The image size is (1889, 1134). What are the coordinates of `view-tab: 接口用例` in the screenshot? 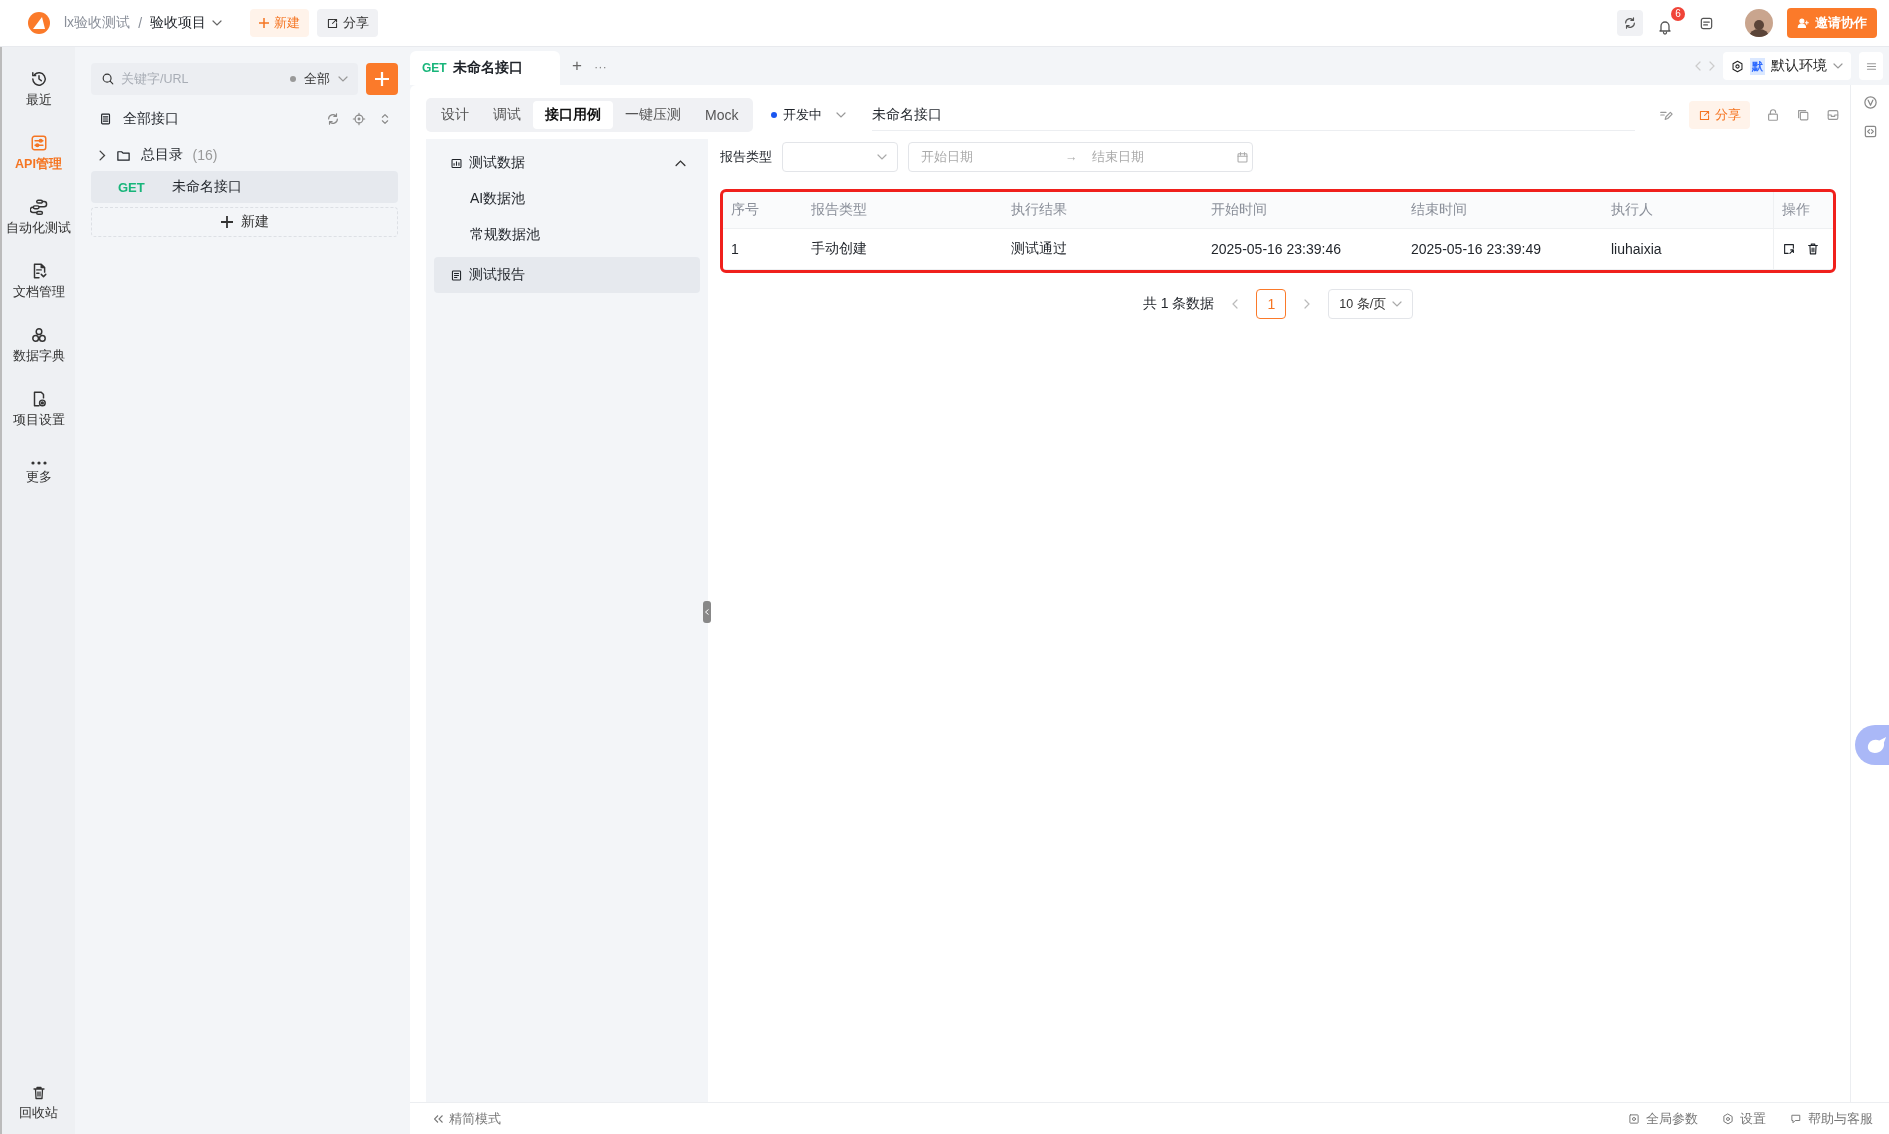 It's located at (573, 115).